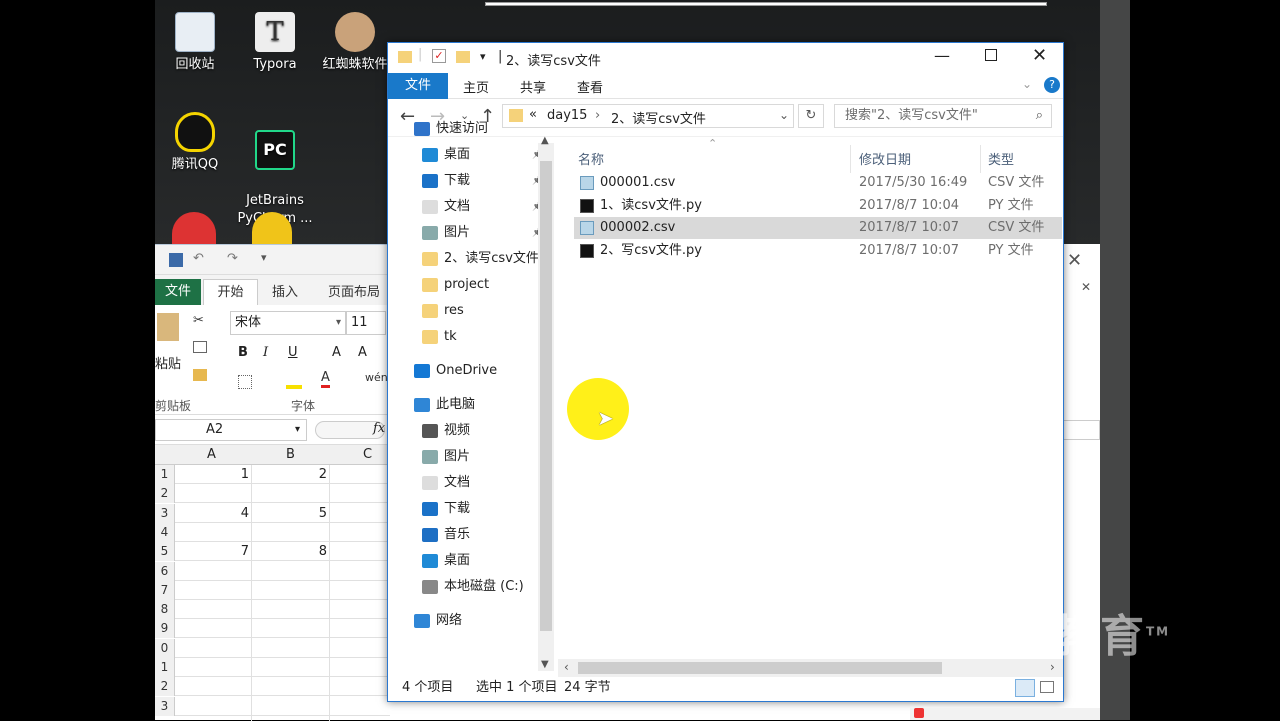 The height and width of the screenshot is (721, 1280). Describe the element at coordinates (367, 454) in the screenshot. I see `column-header-c: C` at that location.